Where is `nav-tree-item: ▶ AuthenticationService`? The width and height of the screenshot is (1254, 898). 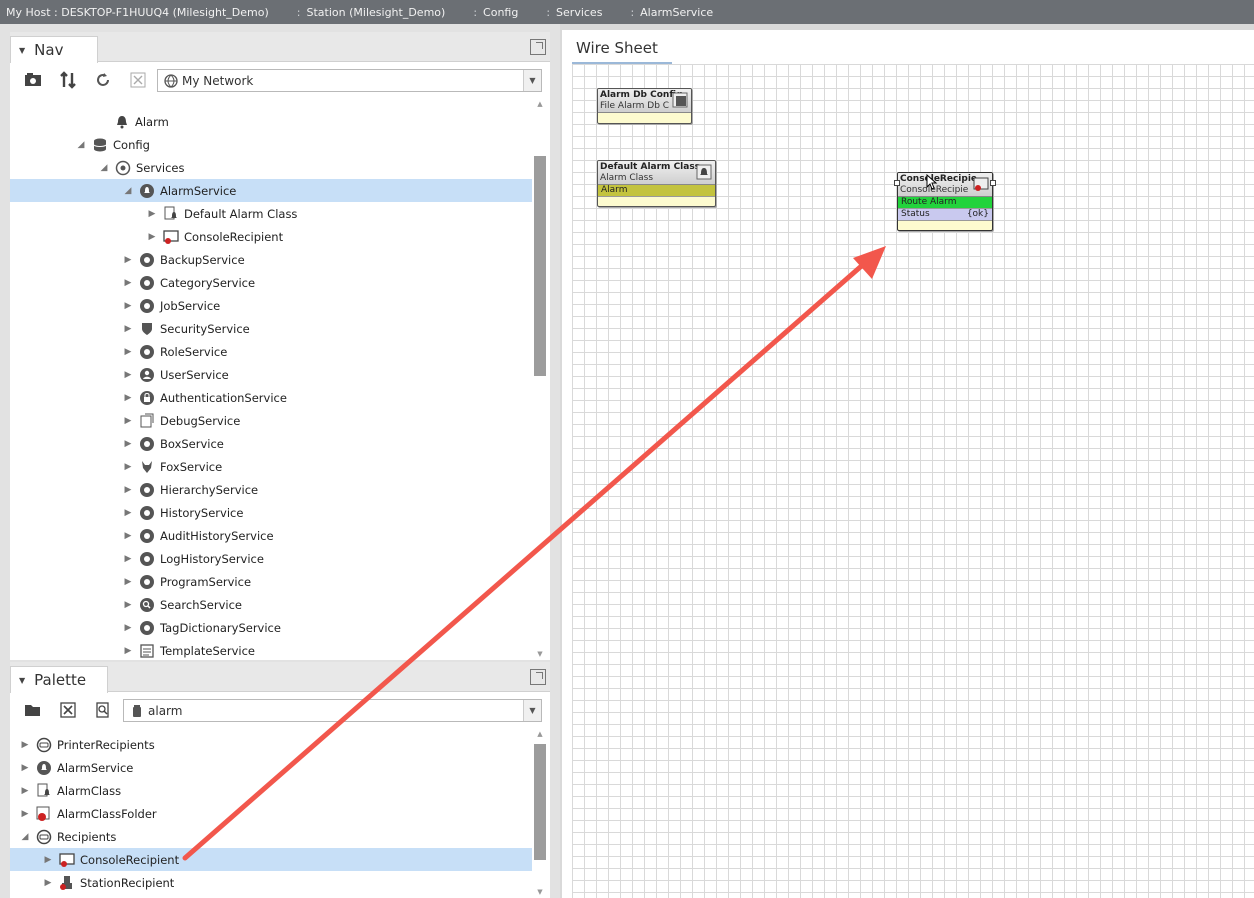
nav-tree-item: ▶ AuthenticationService is located at coordinates (271, 397).